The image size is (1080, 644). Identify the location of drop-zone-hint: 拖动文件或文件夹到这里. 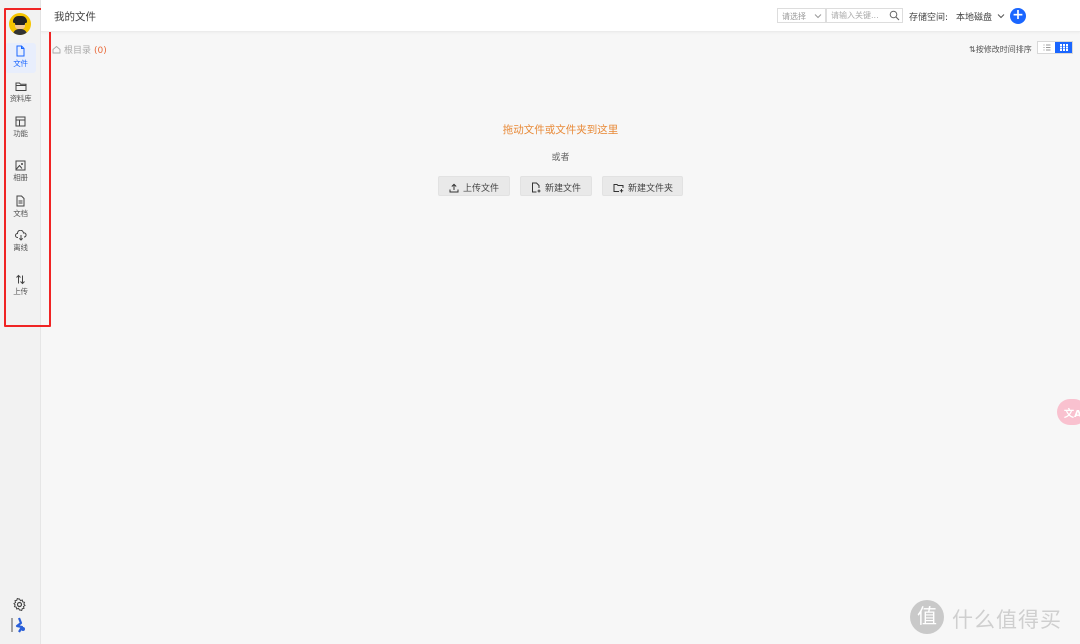
(560, 130).